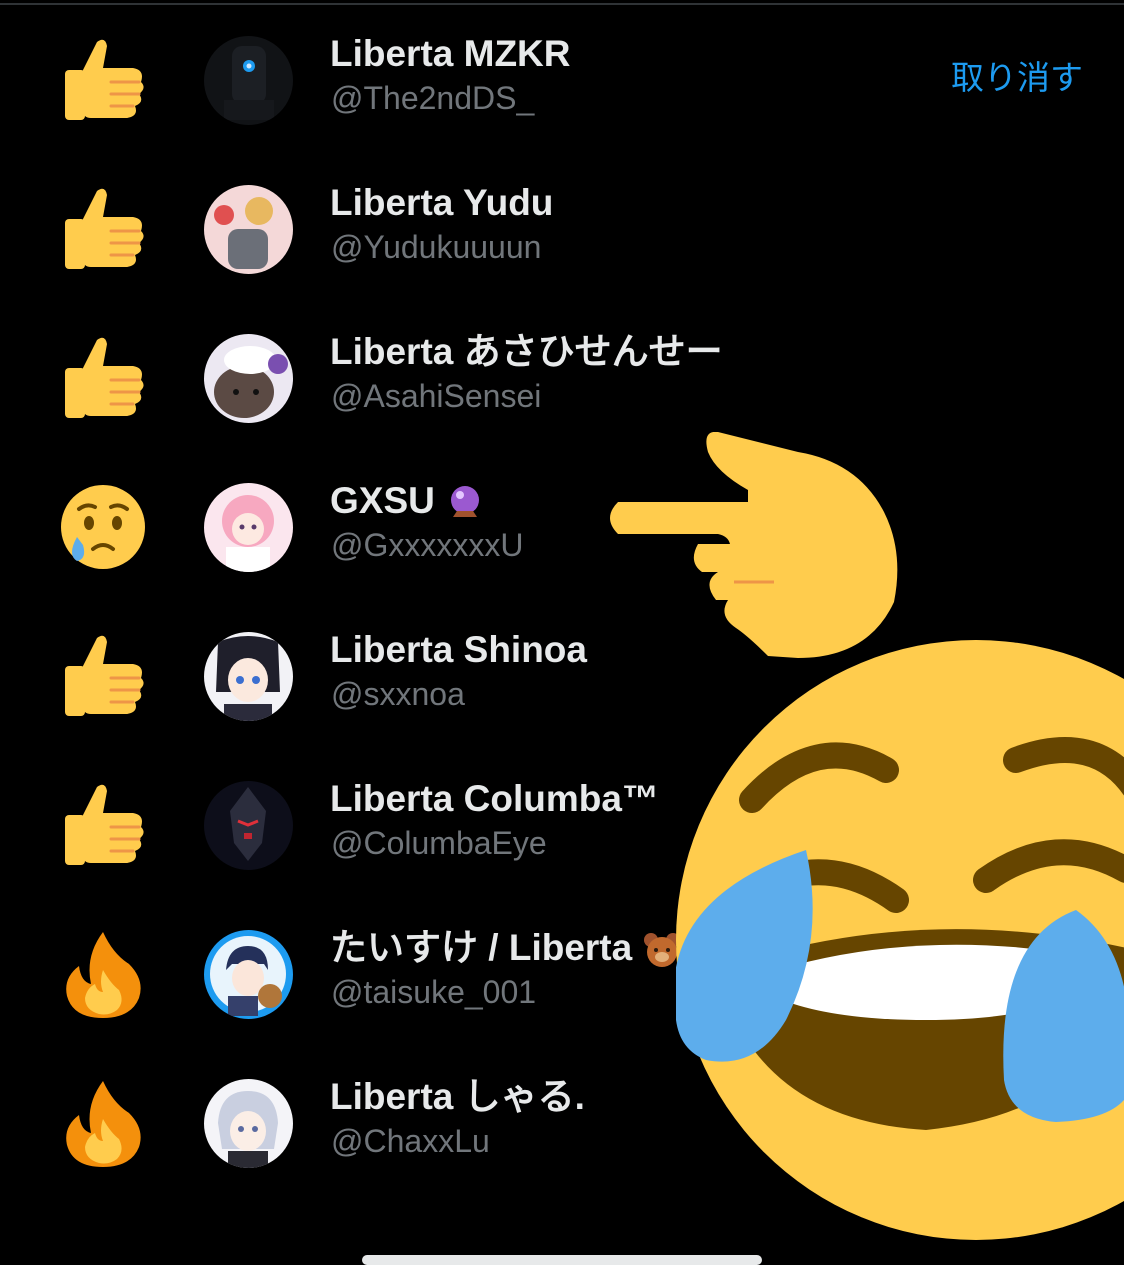 This screenshot has height=1265, width=1124. Describe the element at coordinates (562, 553) in the screenshot. I see `user-row: GXSU @GxxxxxxxU` at that location.